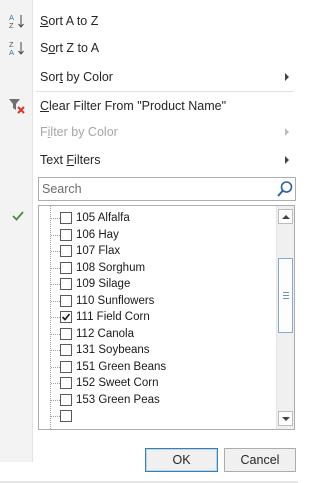 The height and width of the screenshot is (483, 320). What do you see at coordinates (157, 317) in the screenshot?
I see `list-item: 111 Field Corn` at bounding box center [157, 317].